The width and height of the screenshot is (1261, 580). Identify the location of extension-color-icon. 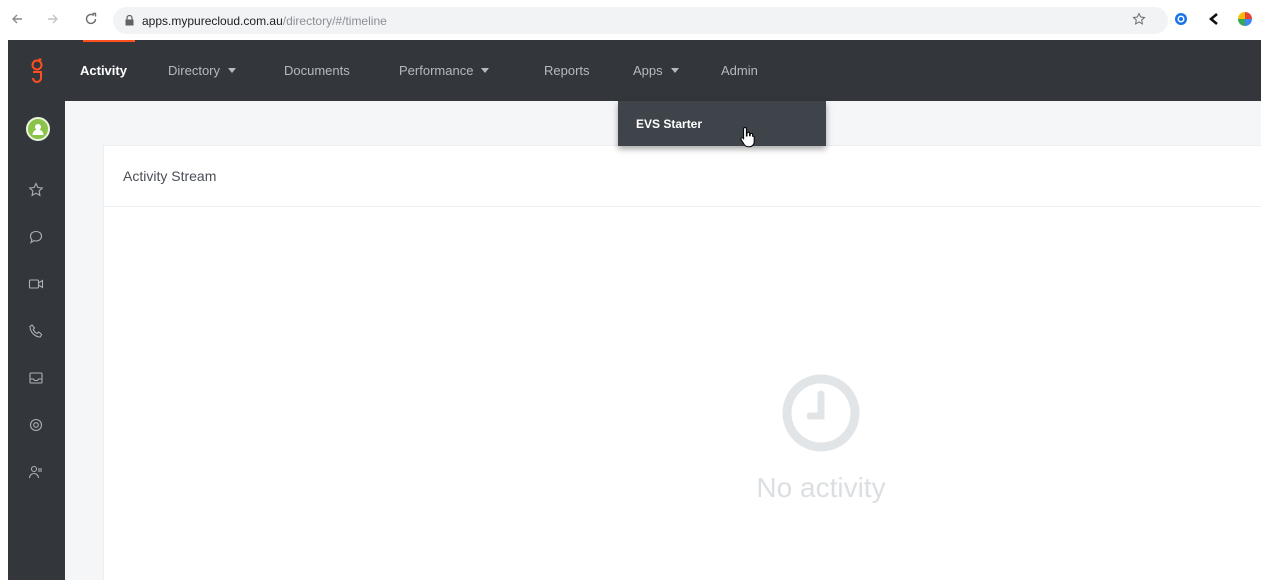
(1245, 19).